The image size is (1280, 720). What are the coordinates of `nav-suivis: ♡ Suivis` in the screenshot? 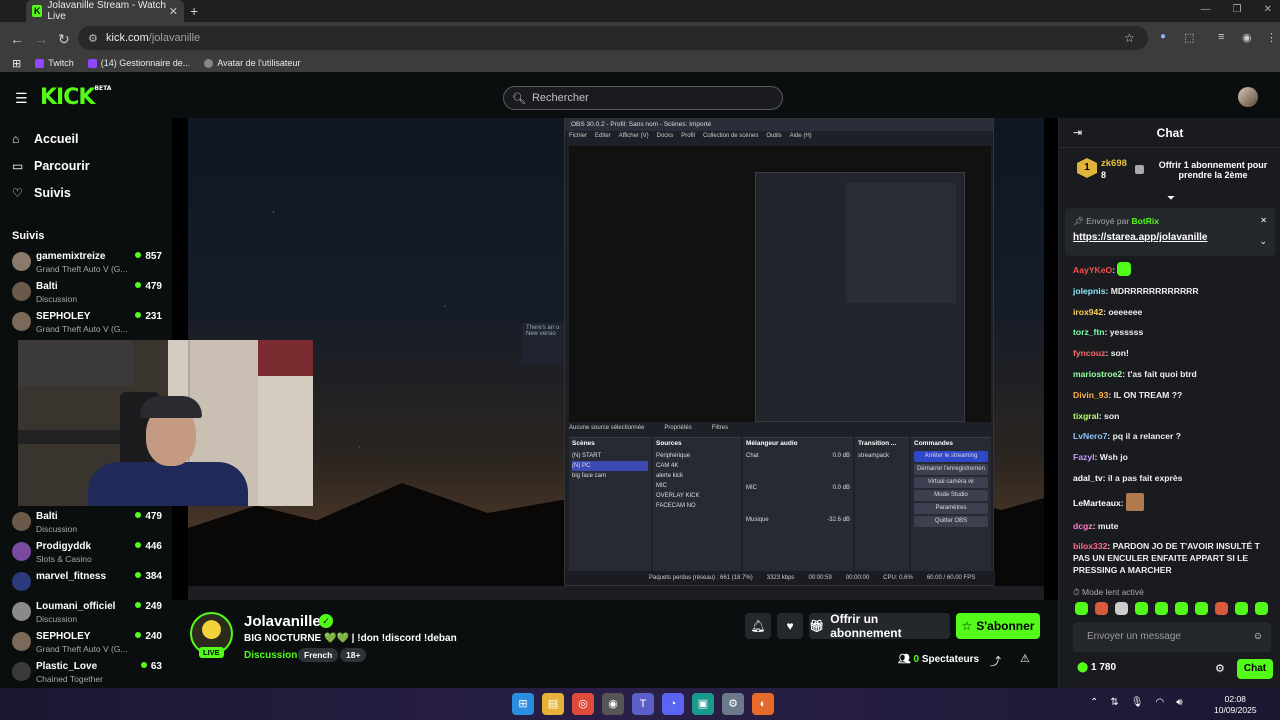 It's located at (41, 193).